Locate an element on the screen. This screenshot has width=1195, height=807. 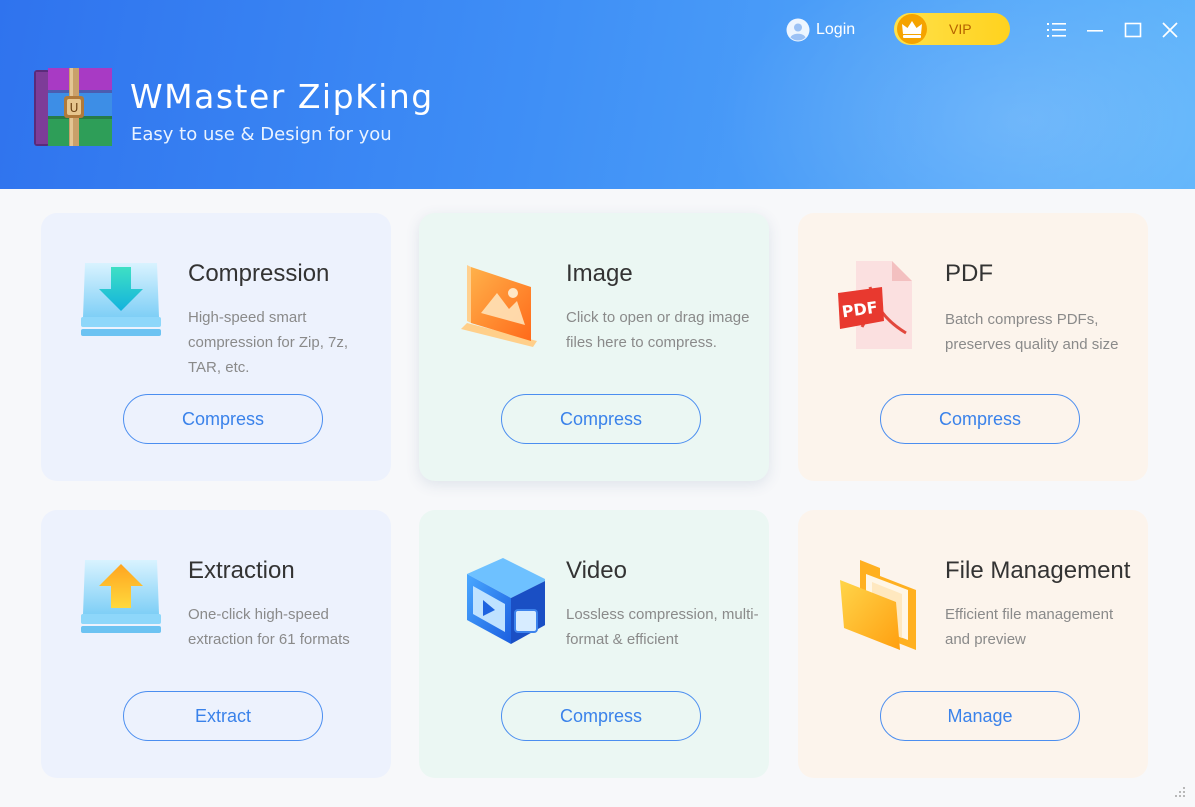
app-title: WMaster ZipKing is located at coordinates (282, 96).